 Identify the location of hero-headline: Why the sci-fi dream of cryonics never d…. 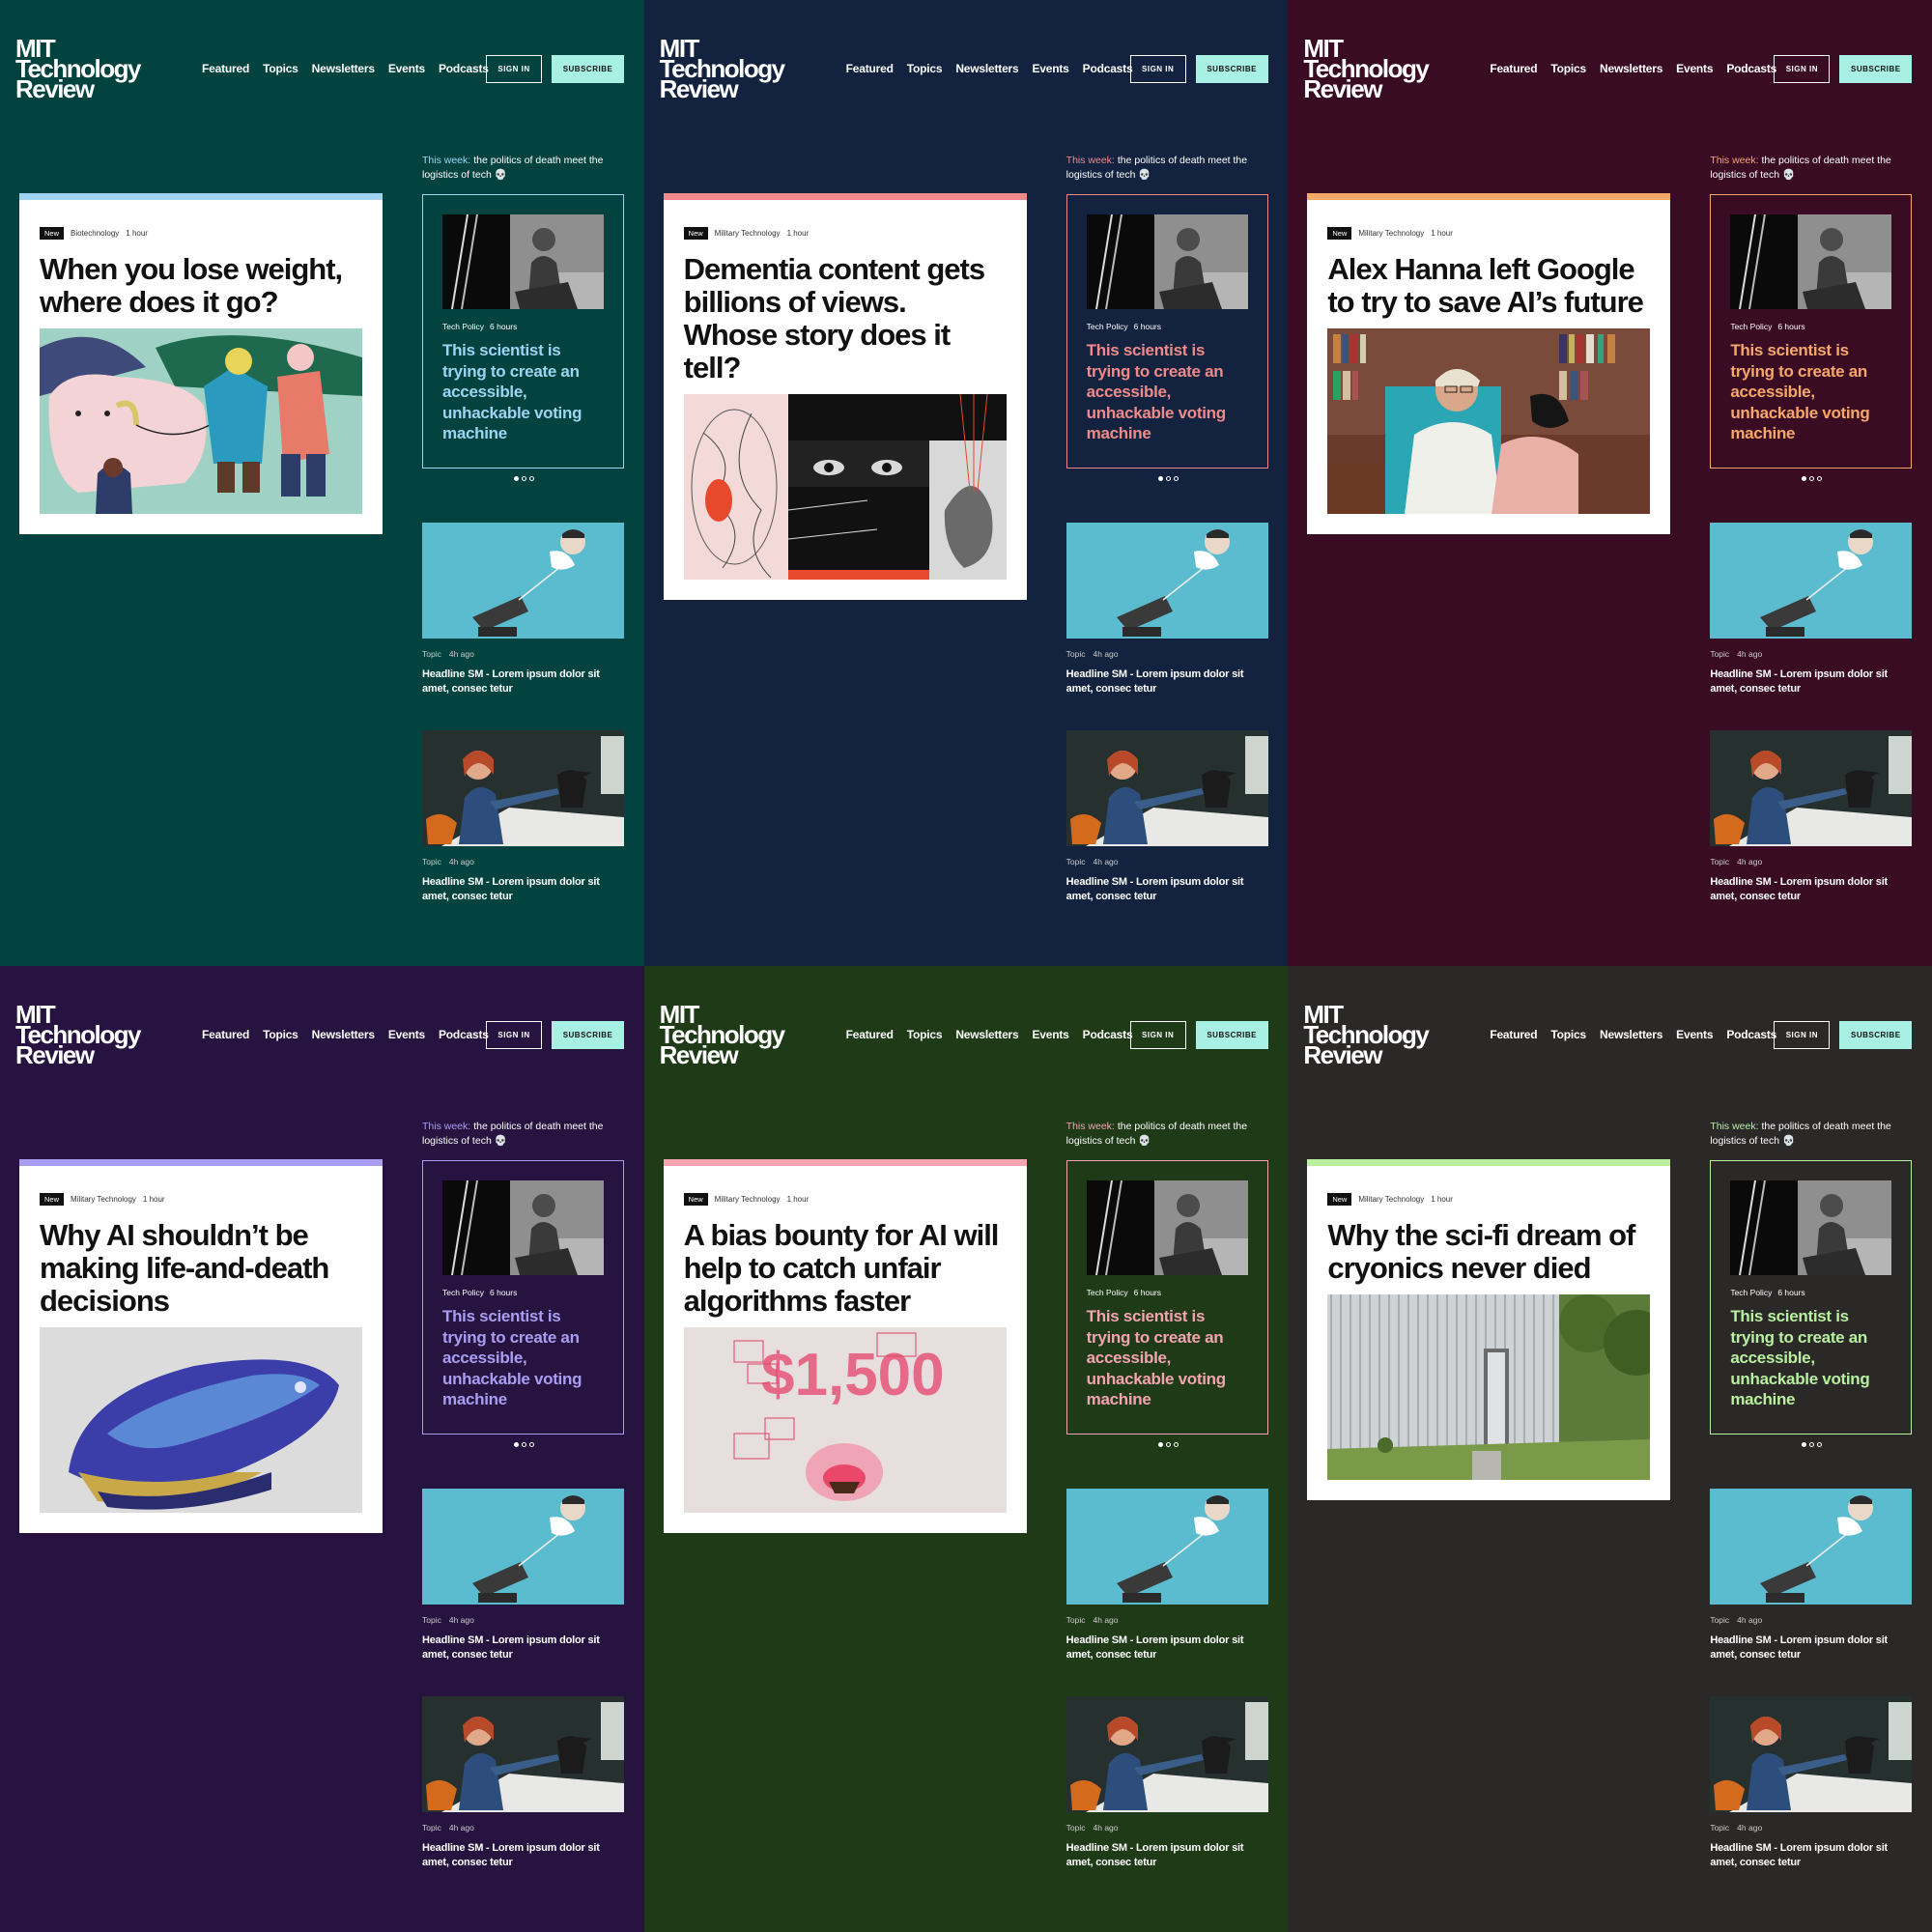
(1488, 1252).